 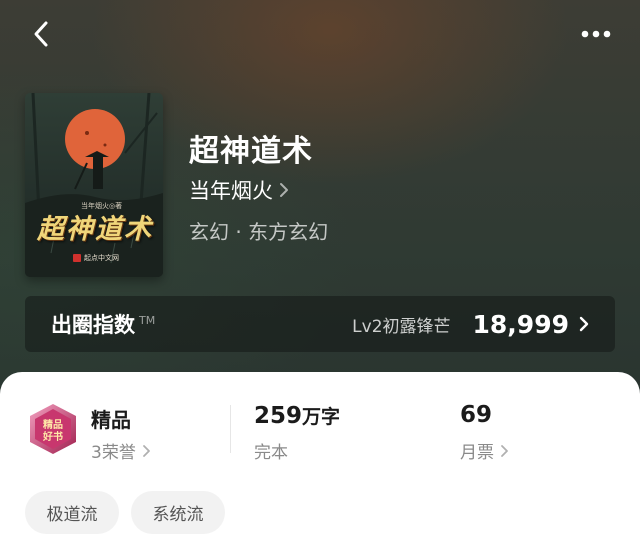 What do you see at coordinates (321, 417) in the screenshot?
I see `word-count-unit: 万字` at bounding box center [321, 417].